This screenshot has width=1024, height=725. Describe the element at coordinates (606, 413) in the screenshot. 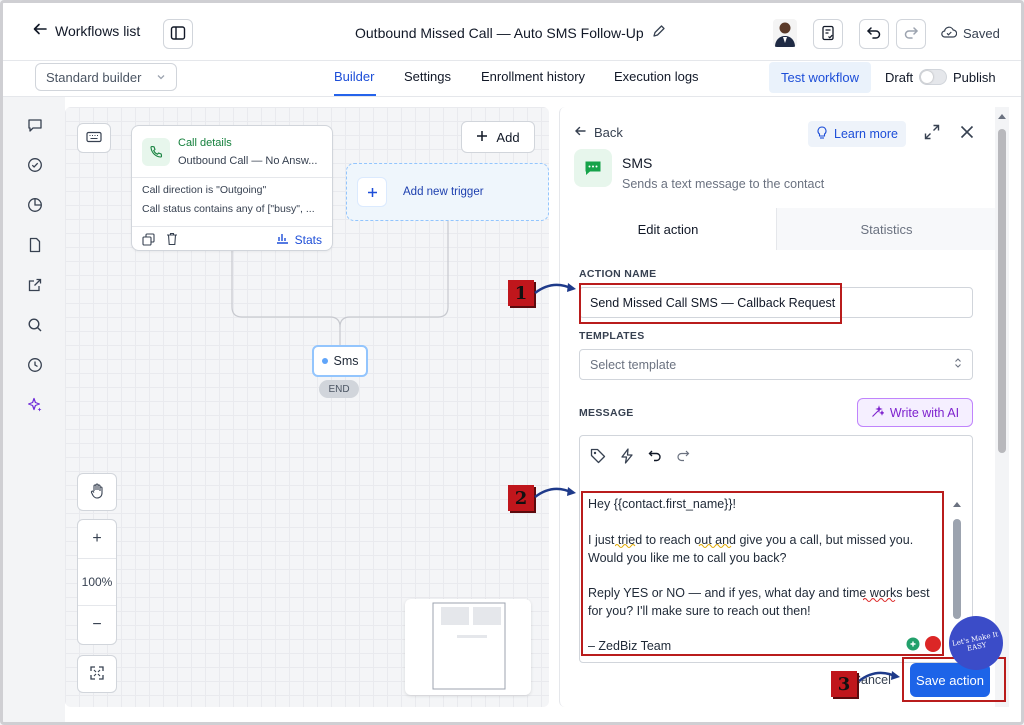

I see `message-label: MESSAGE` at that location.